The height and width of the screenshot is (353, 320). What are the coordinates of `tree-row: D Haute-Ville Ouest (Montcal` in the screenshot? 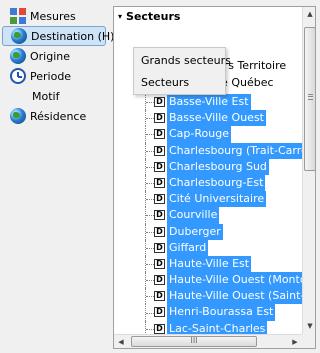 It's located at (214, 280).